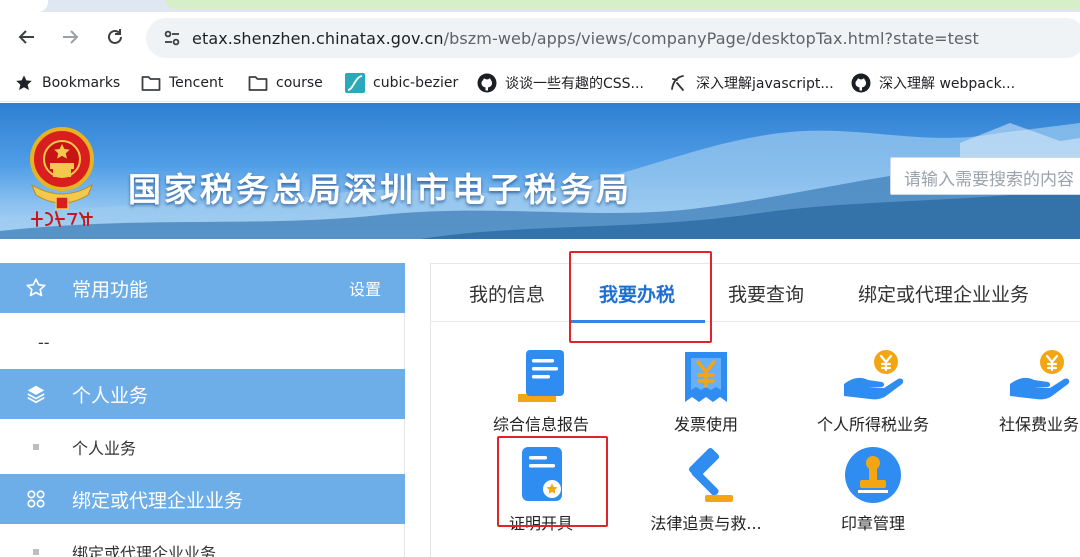  Describe the element at coordinates (144, 550) in the screenshot. I see `sidebar-item-label: 绑定或代理企业业务` at that location.